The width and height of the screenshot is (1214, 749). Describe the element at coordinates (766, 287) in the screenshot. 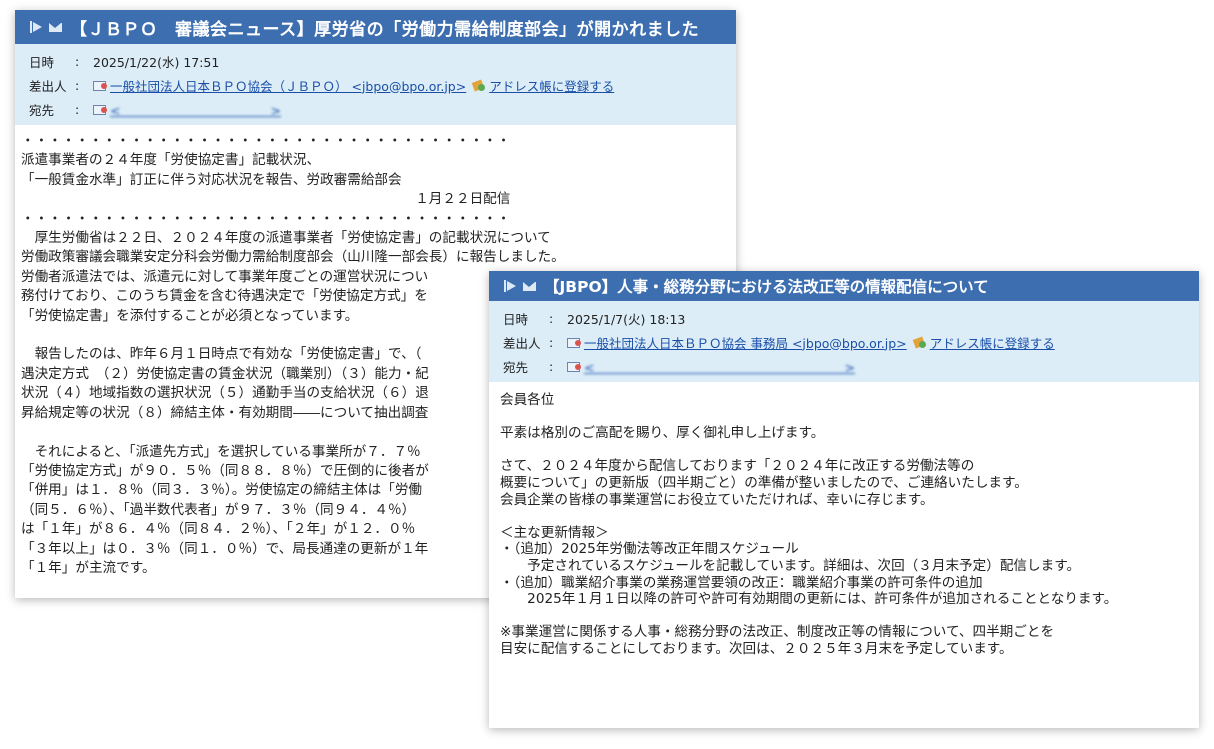

I see `email-subject: 【JBPO】人事・総務分野における法改正等の情報配信について` at that location.